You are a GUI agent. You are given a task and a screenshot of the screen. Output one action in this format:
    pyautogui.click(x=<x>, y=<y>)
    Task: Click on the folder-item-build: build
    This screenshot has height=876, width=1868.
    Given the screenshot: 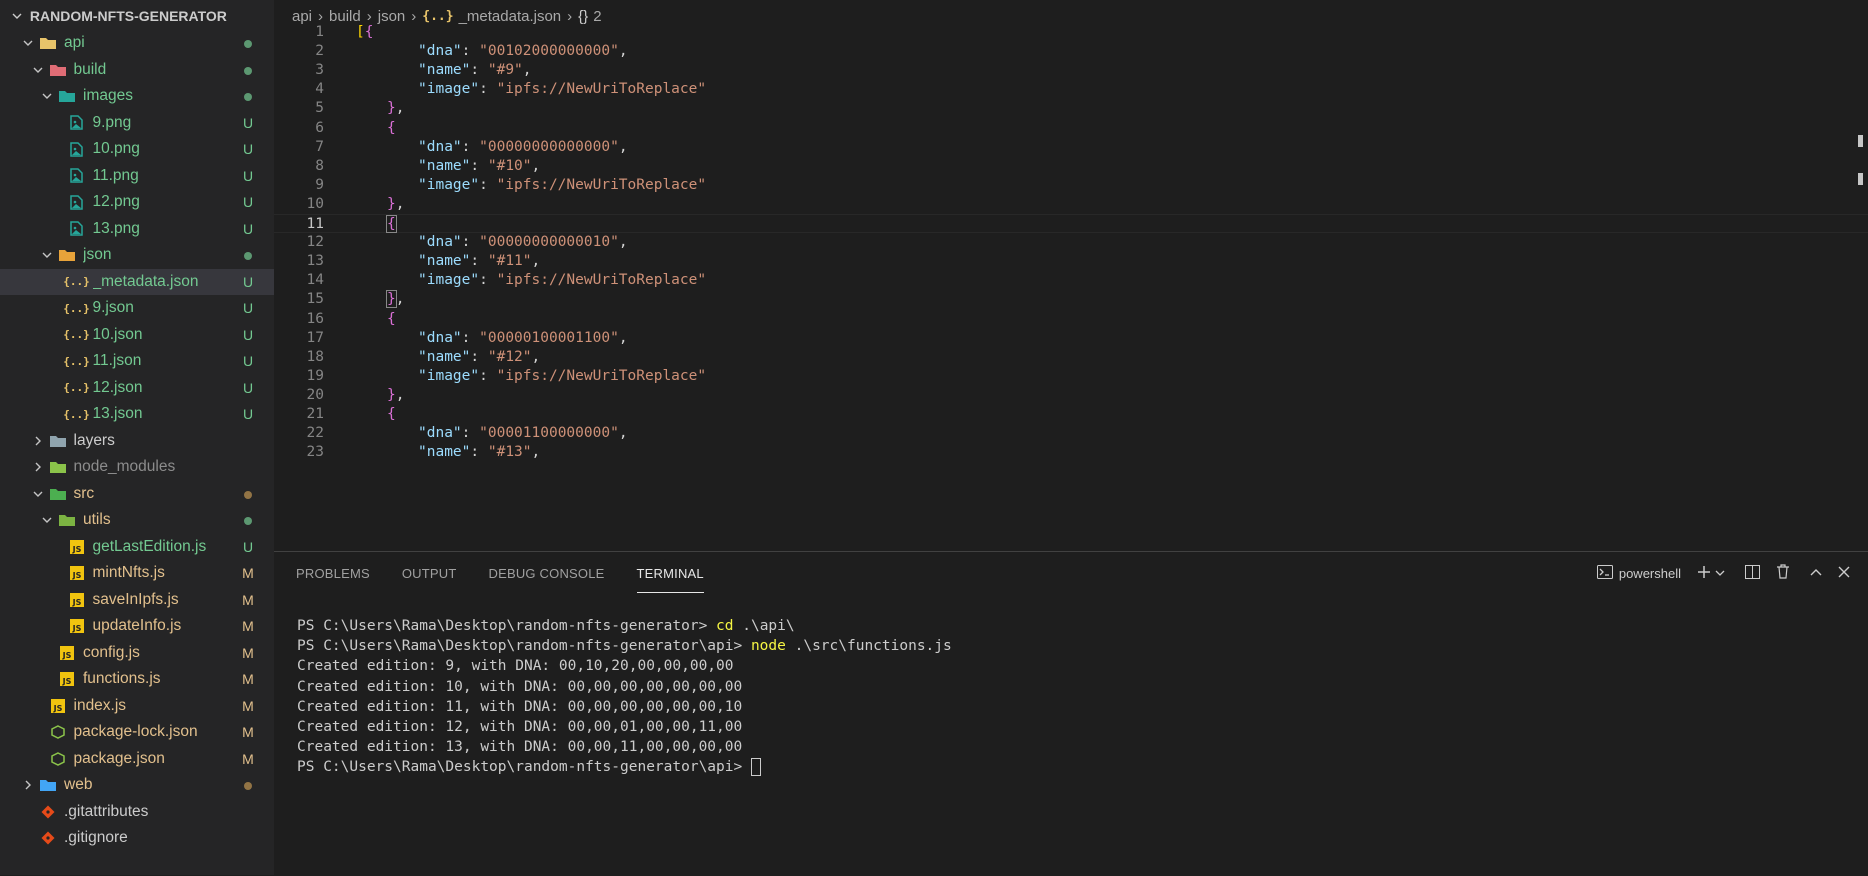 What is the action you would take?
    pyautogui.click(x=137, y=70)
    